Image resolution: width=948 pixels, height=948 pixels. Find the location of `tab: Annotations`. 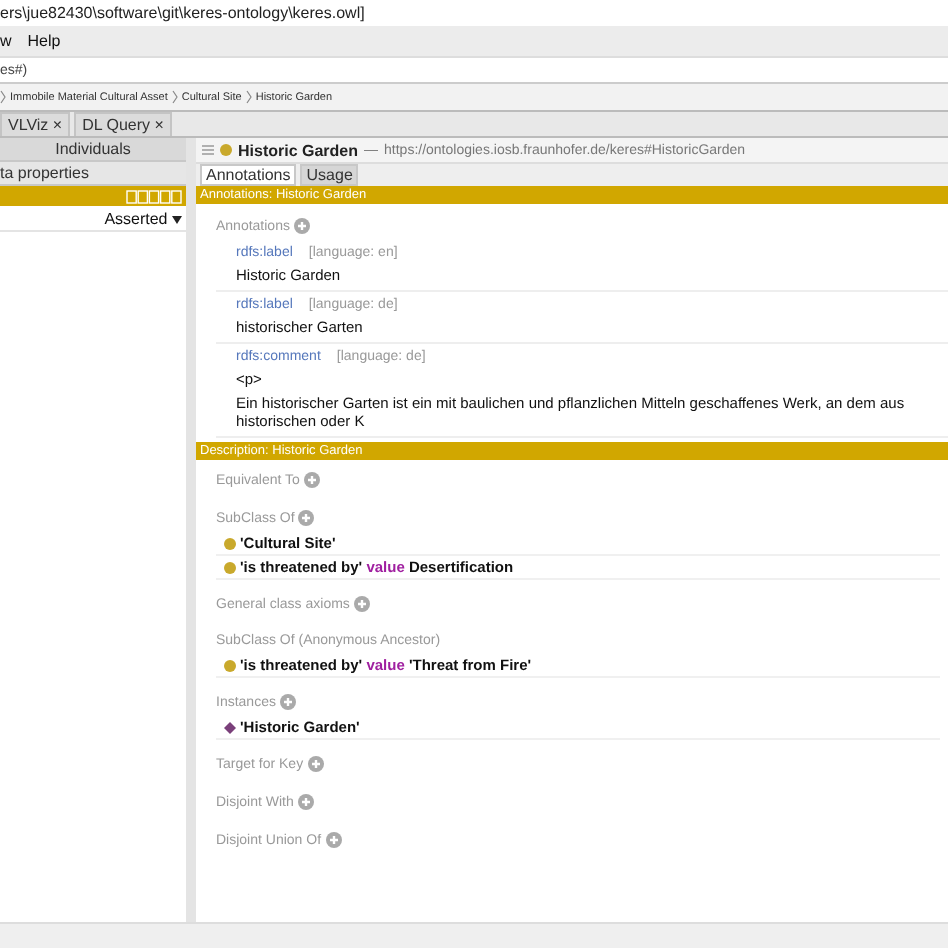

tab: Annotations is located at coordinates (248, 175).